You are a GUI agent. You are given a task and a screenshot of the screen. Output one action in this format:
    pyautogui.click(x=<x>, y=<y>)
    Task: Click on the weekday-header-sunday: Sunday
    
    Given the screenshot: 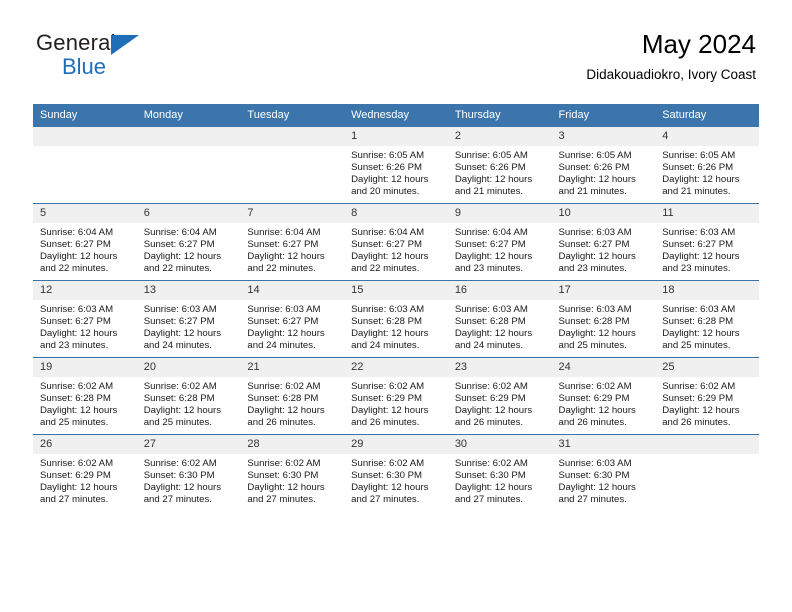 What is the action you would take?
    pyautogui.click(x=85, y=115)
    